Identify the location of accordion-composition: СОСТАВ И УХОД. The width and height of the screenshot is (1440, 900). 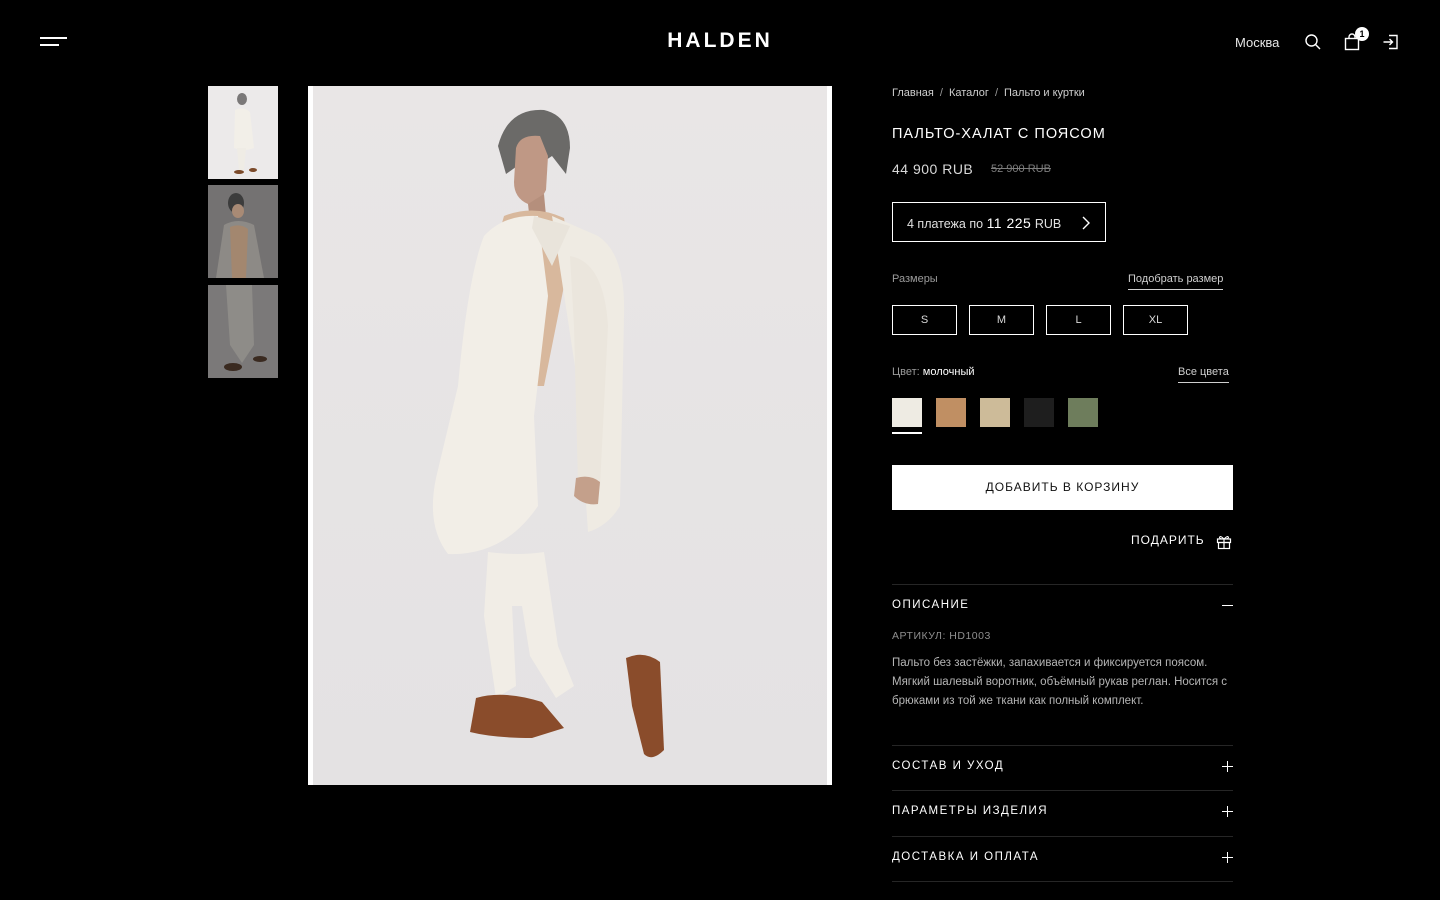
(1062, 768).